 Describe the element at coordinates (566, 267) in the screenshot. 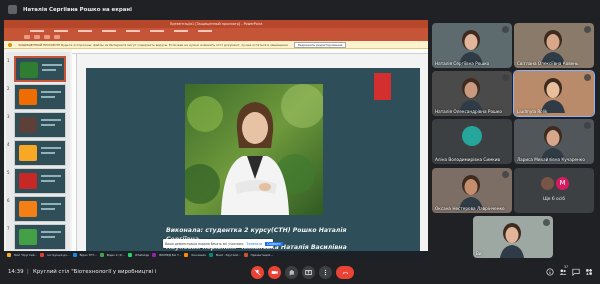

I see `participants-count: 37` at that location.